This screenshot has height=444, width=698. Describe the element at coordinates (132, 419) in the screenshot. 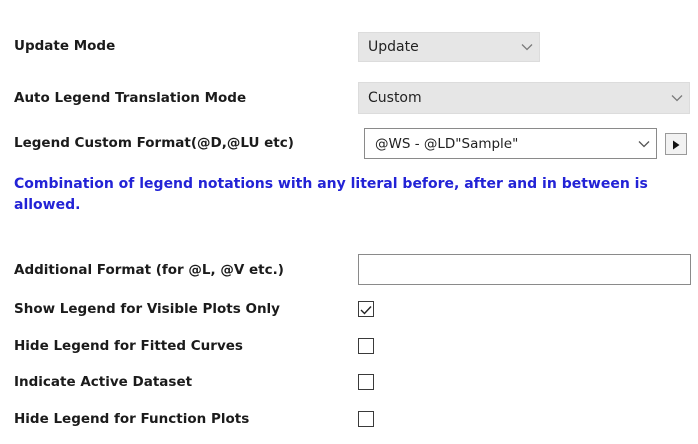

I see `hide-legend-function-plots-label: Hide Legend for Function Plots` at that location.